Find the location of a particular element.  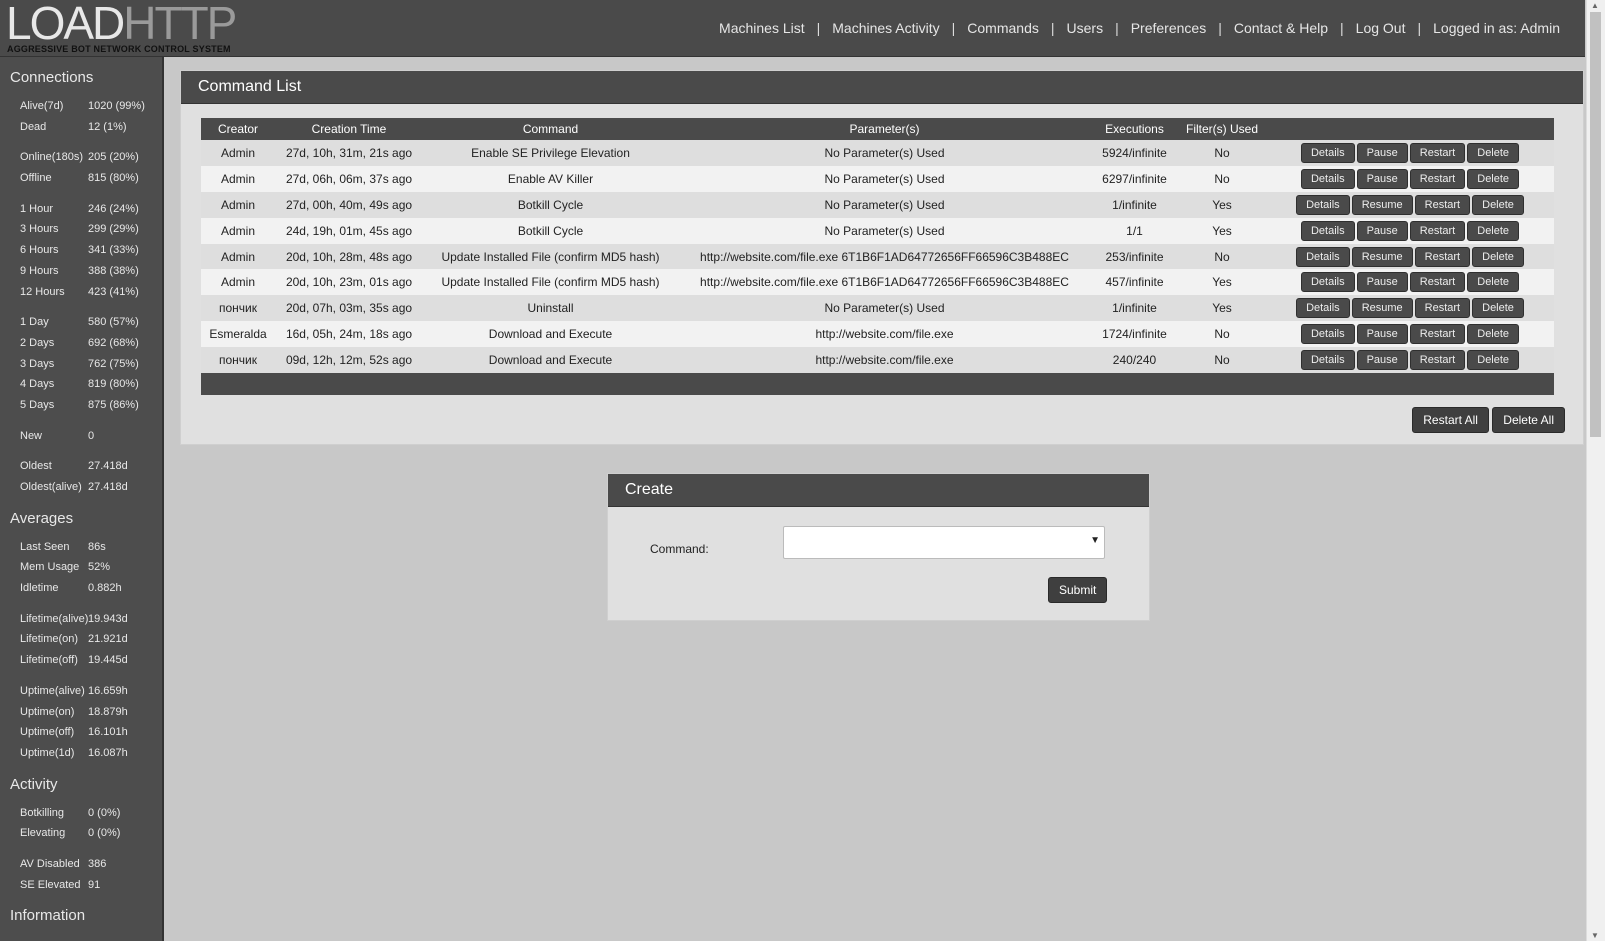

stat-label: Dead is located at coordinates (33, 126).